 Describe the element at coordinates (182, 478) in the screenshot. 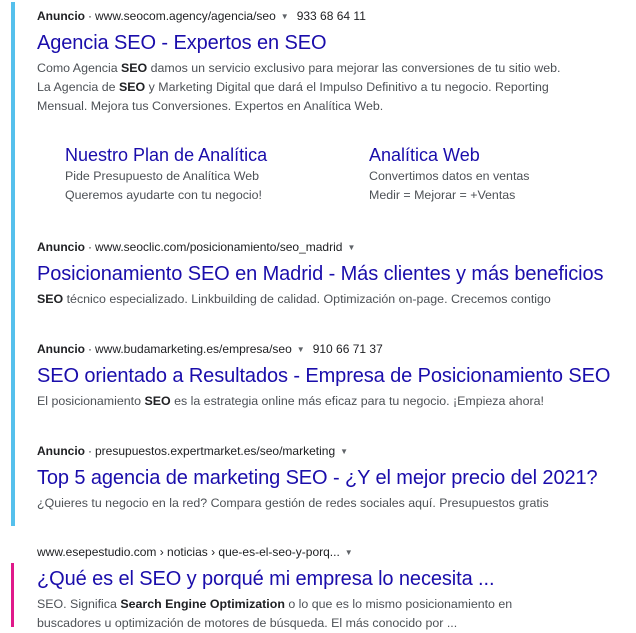

I see `ad-title-part-1: Top 5 agencia de marketing SEO` at that location.